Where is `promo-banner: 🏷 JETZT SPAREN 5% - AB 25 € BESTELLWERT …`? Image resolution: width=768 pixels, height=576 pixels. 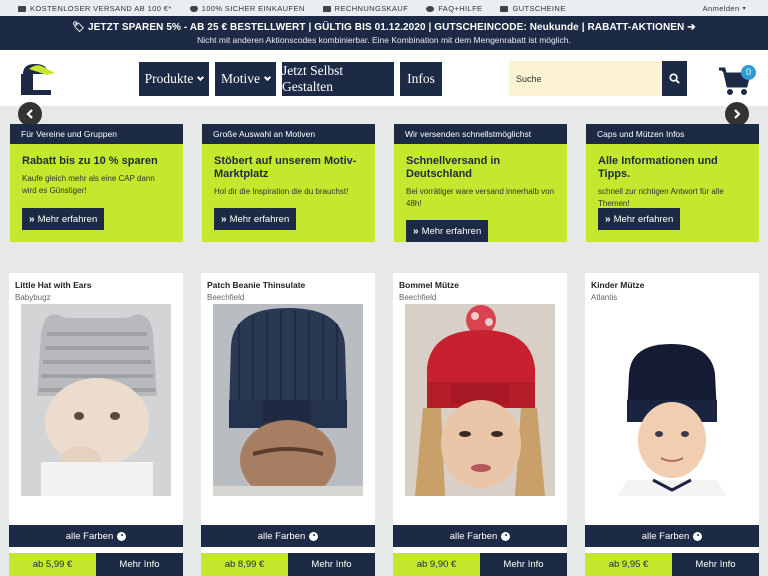 promo-banner: 🏷 JETZT SPAREN 5% - AB 25 € BESTELLWERT … is located at coordinates (384, 33).